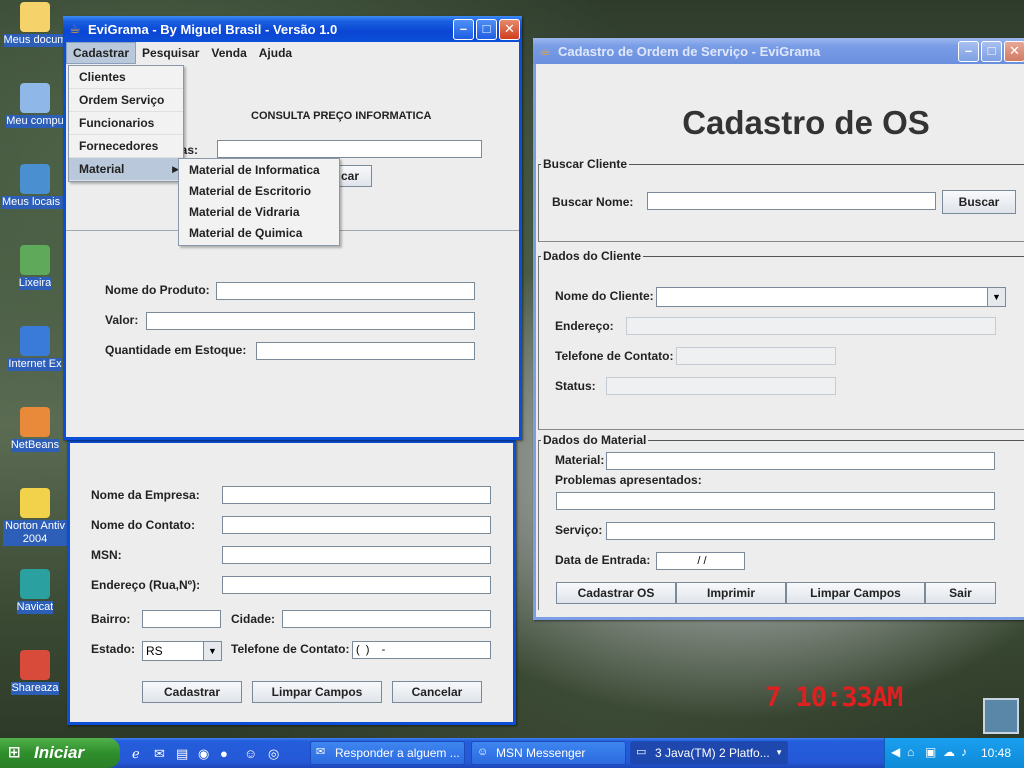 Image resolution: width=1024 pixels, height=768 pixels. Describe the element at coordinates (356, 555) in the screenshot. I see `msn-input` at that location.